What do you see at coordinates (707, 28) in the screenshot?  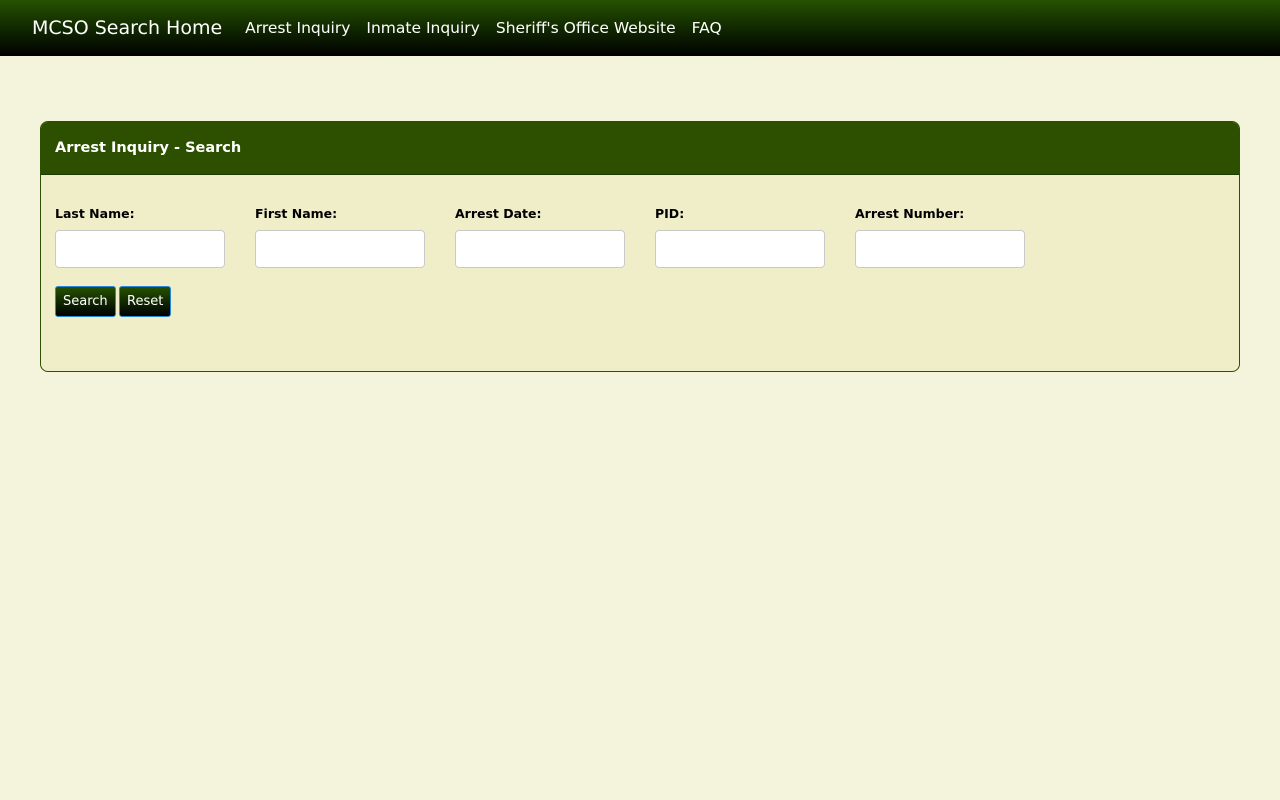 I see `nav-link-faq: FAQ` at bounding box center [707, 28].